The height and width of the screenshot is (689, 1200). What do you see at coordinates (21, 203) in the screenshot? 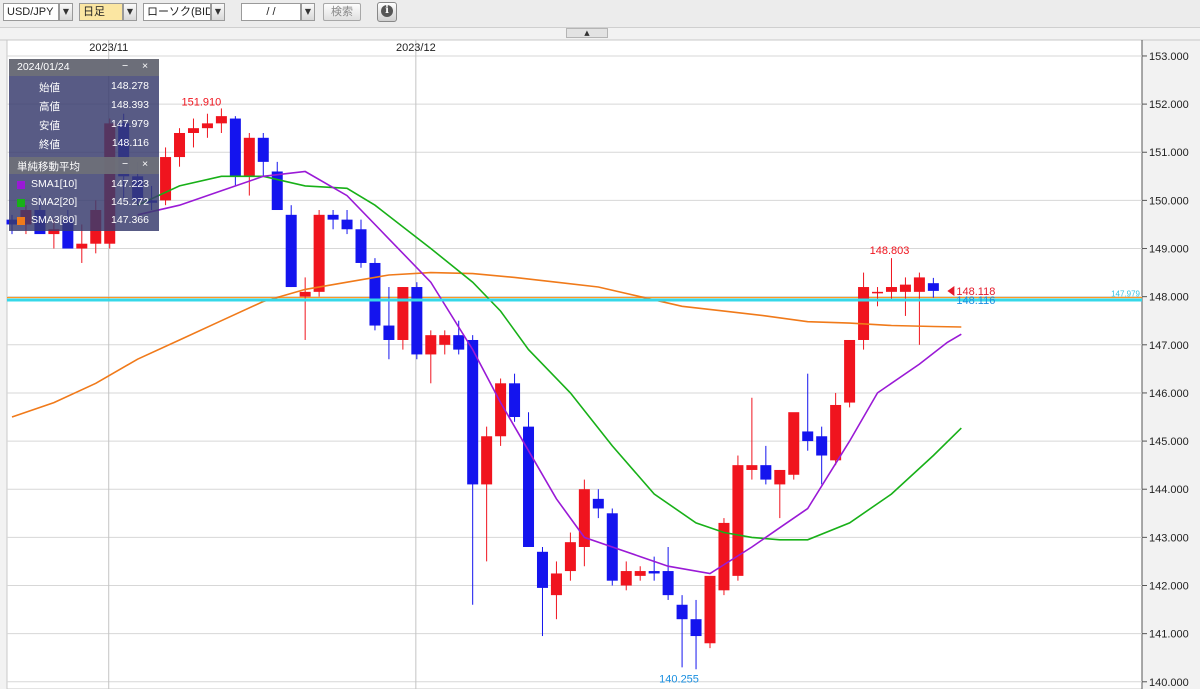
I see `sma2-swatch` at bounding box center [21, 203].